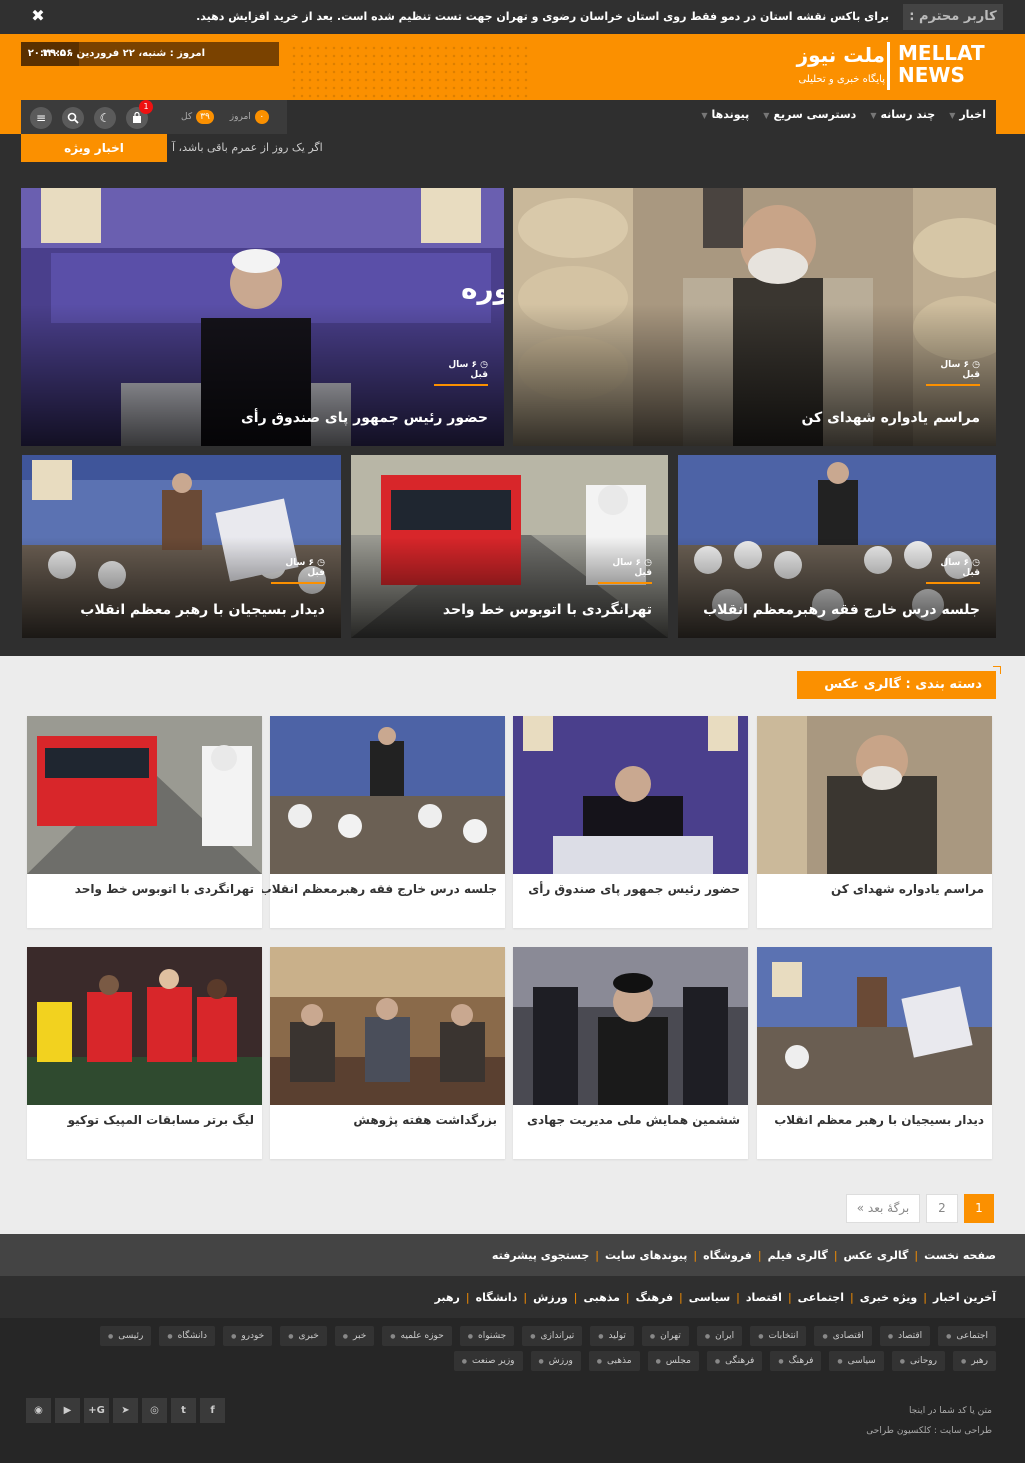 The width and height of the screenshot is (1025, 1463). What do you see at coordinates (734, 1361) in the screenshot?
I see `tag: فرهنگی` at bounding box center [734, 1361].